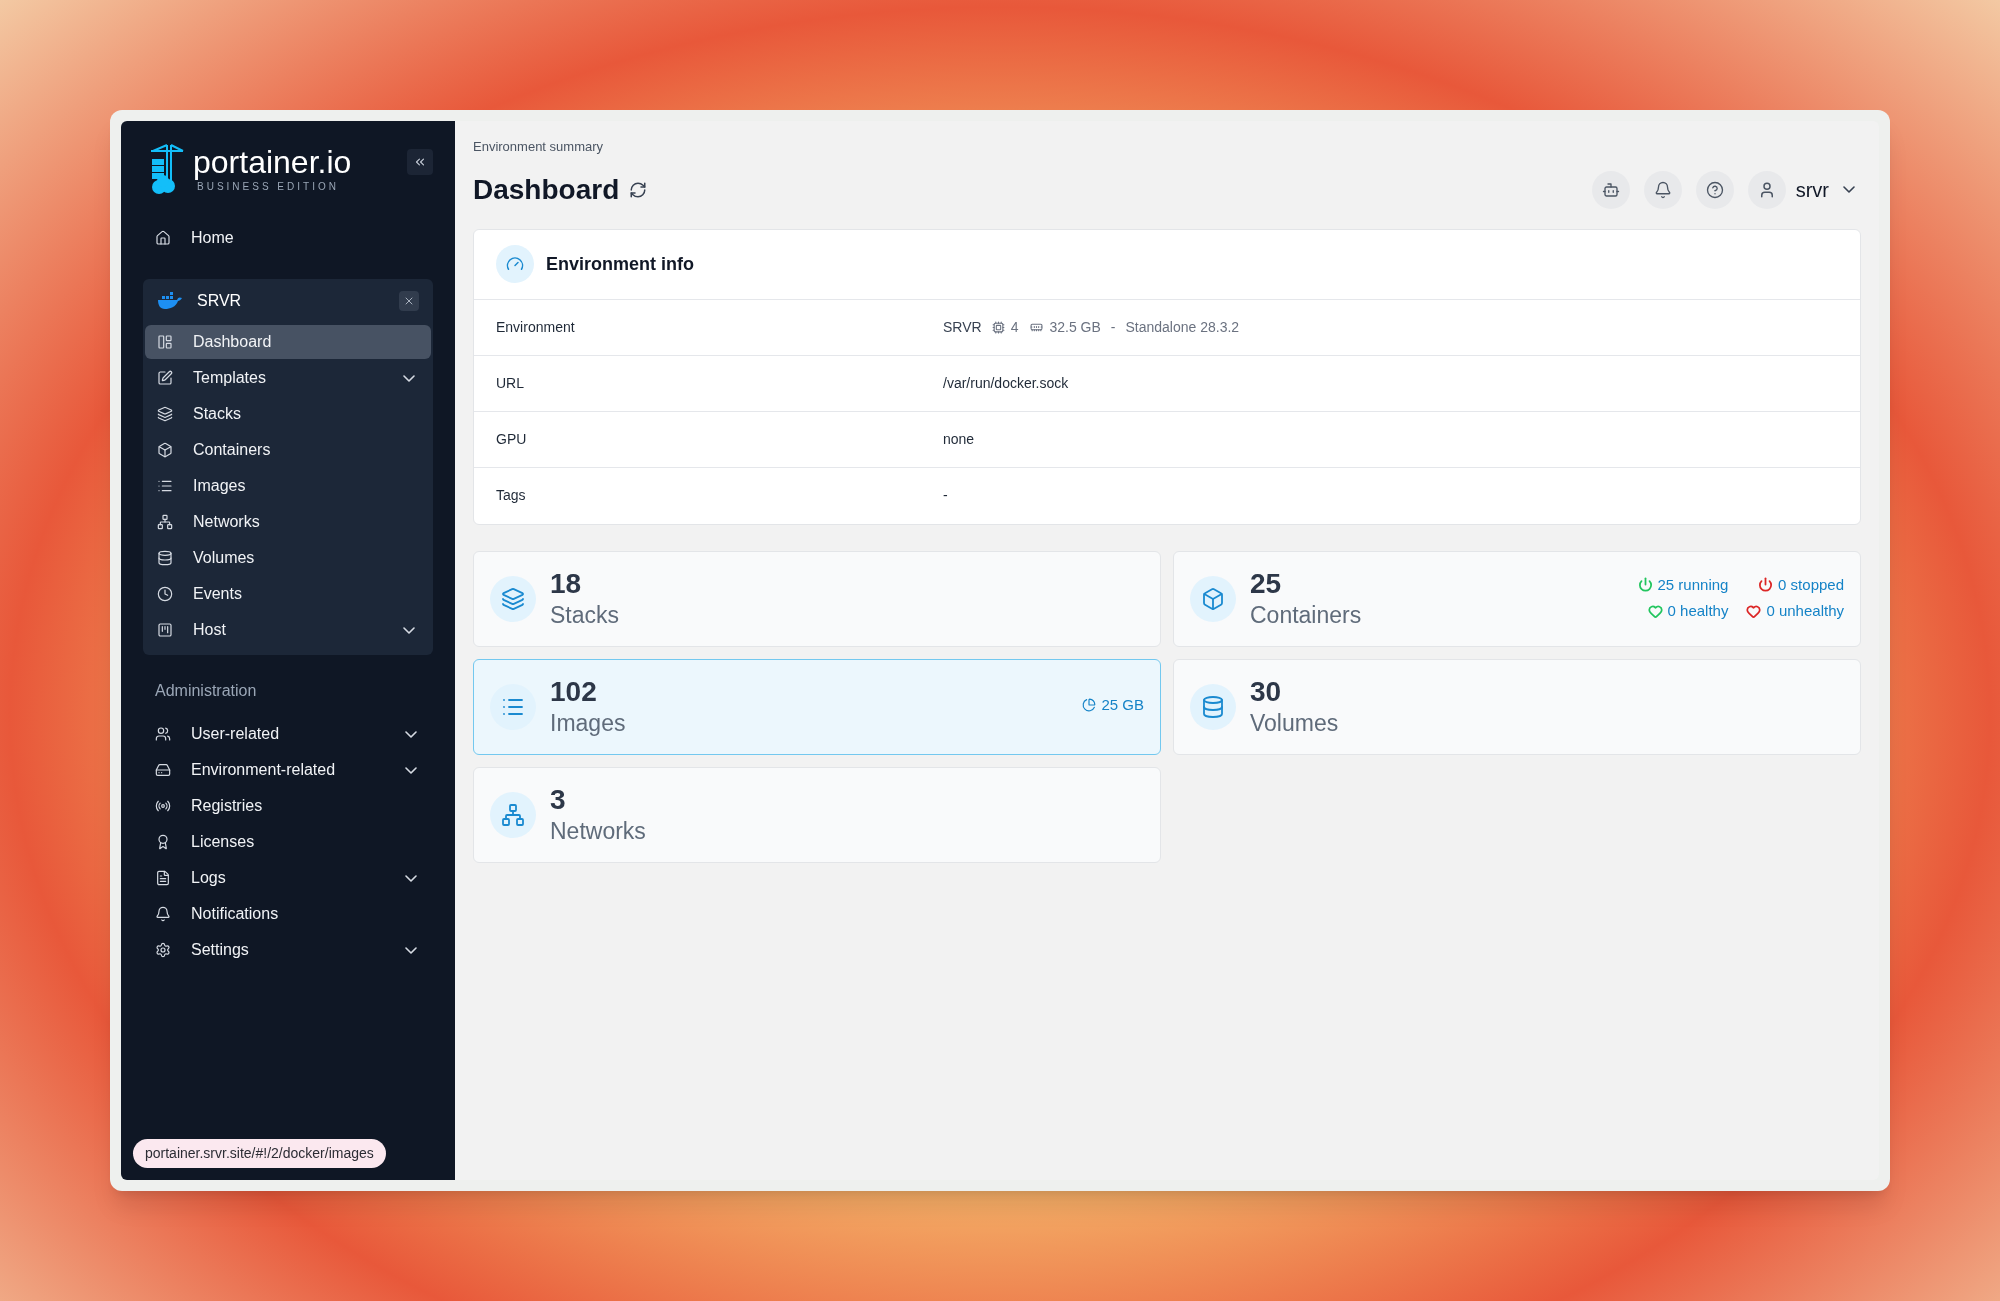  Describe the element at coordinates (1714, 189) in the screenshot. I see `help-icon` at that location.